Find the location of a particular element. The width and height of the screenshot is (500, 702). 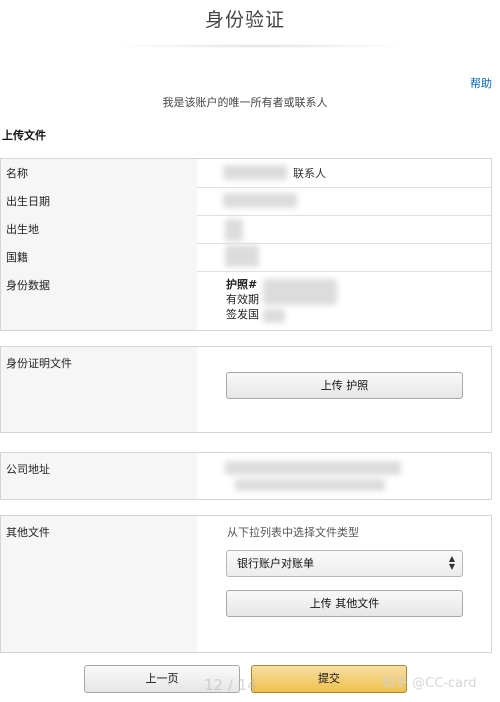

id-document-label: 身份证明文件 is located at coordinates (39, 363).